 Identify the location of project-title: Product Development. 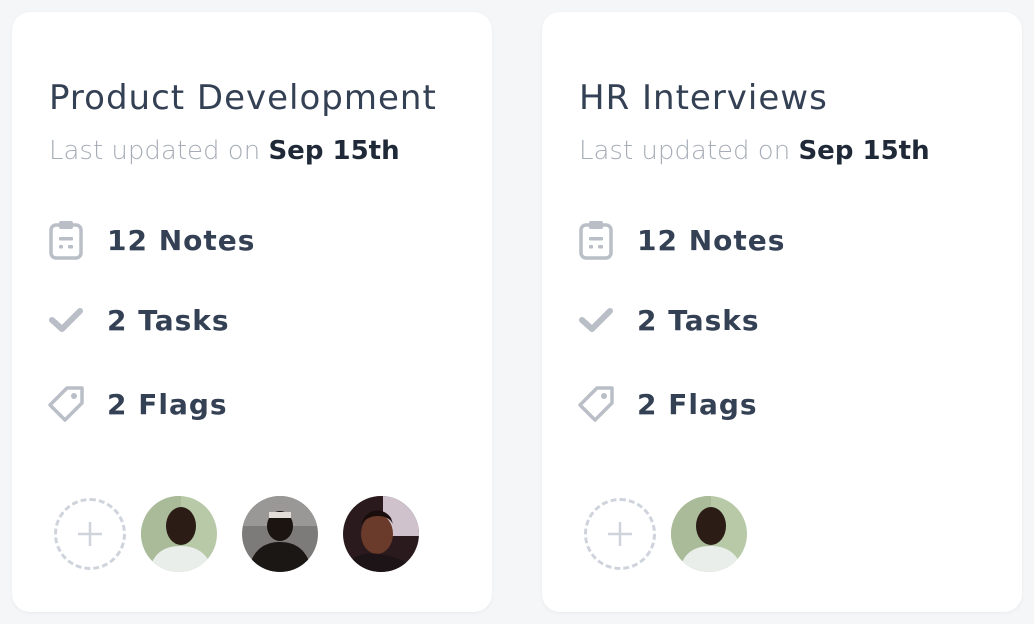
(243, 98).